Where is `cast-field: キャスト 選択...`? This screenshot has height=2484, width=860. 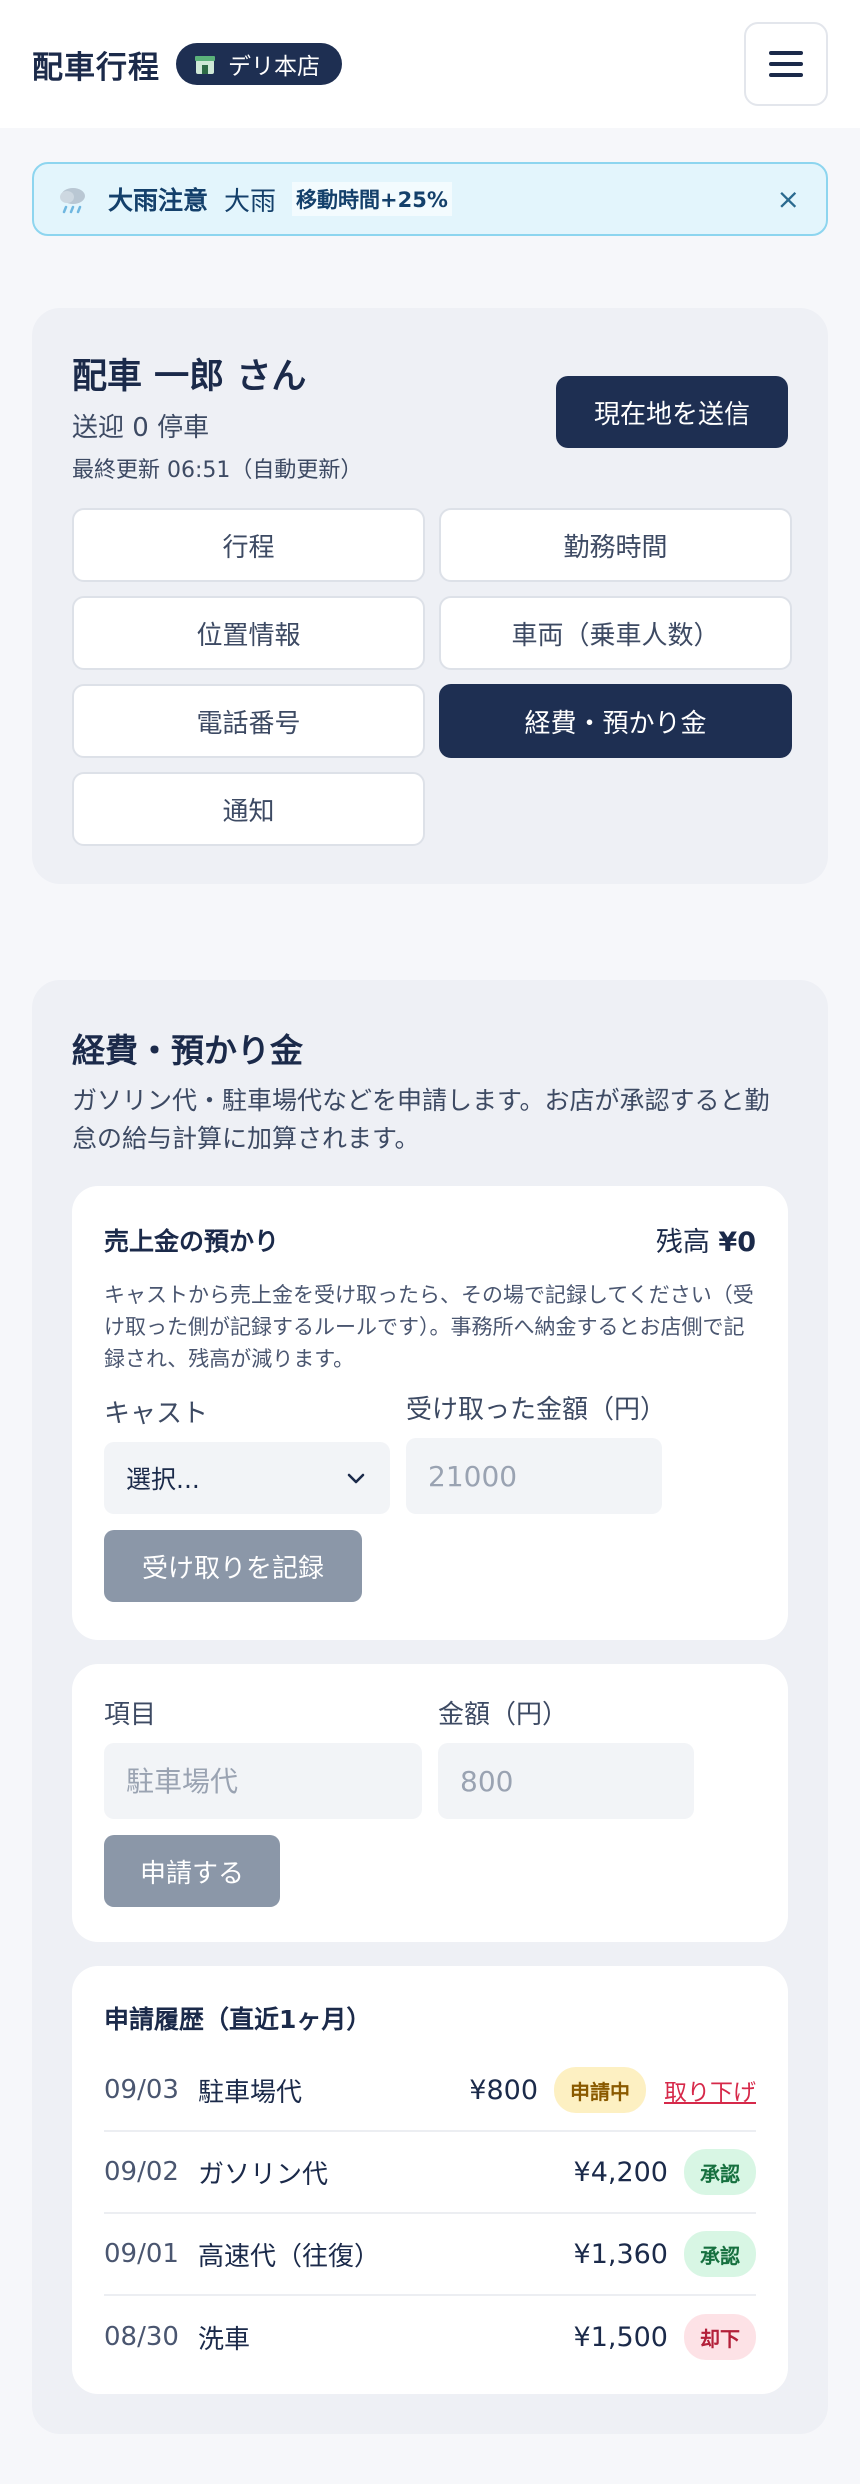 cast-field: キャスト 選択... is located at coordinates (247, 1453).